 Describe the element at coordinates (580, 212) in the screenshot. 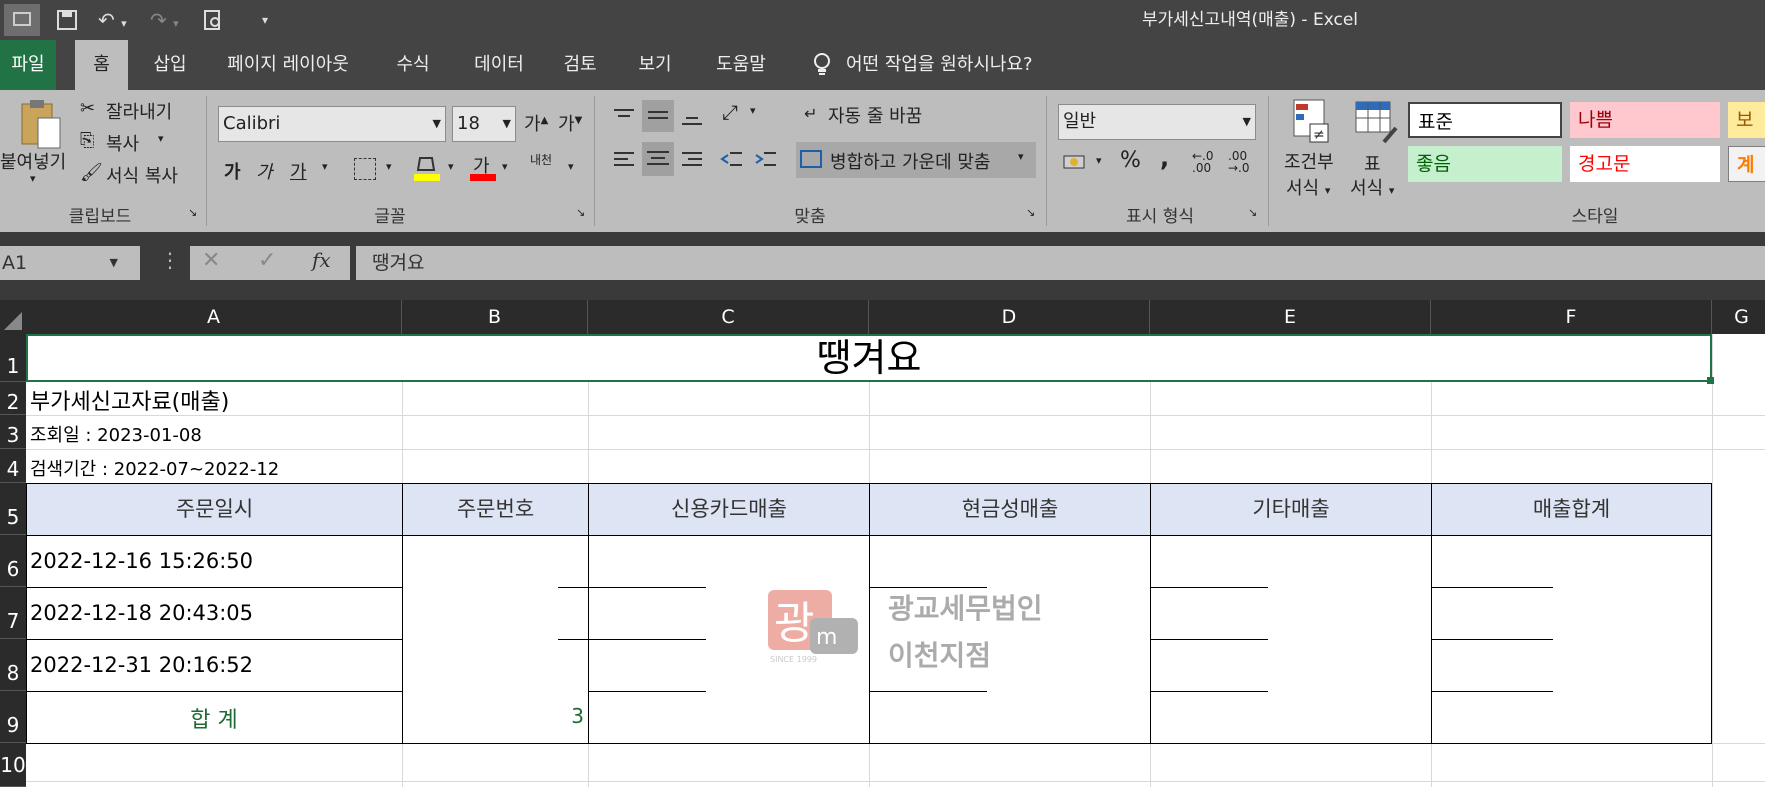

I see `font-launcher-icon: ↘` at that location.